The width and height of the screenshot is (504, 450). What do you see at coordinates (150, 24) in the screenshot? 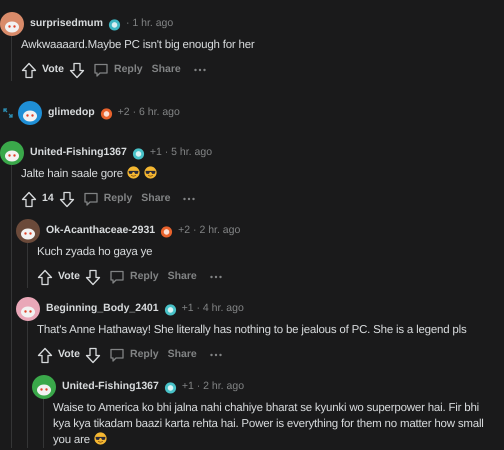
I see `comment-meta: · 1 hr. ago` at bounding box center [150, 24].